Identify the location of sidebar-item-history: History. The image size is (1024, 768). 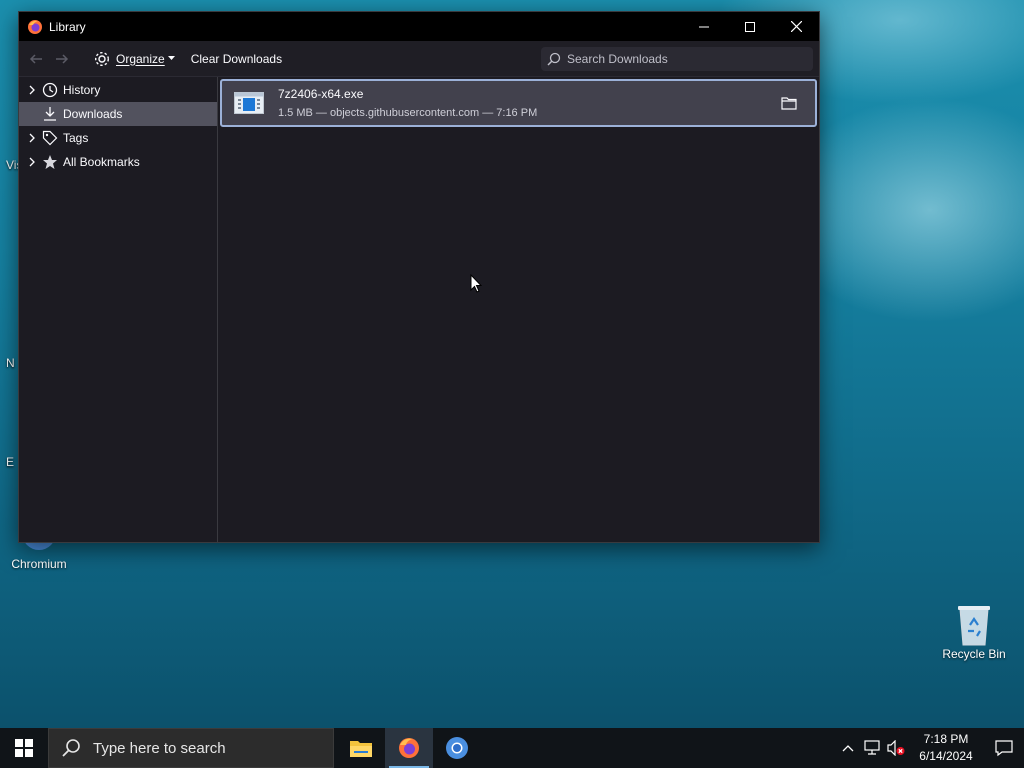
(118, 90).